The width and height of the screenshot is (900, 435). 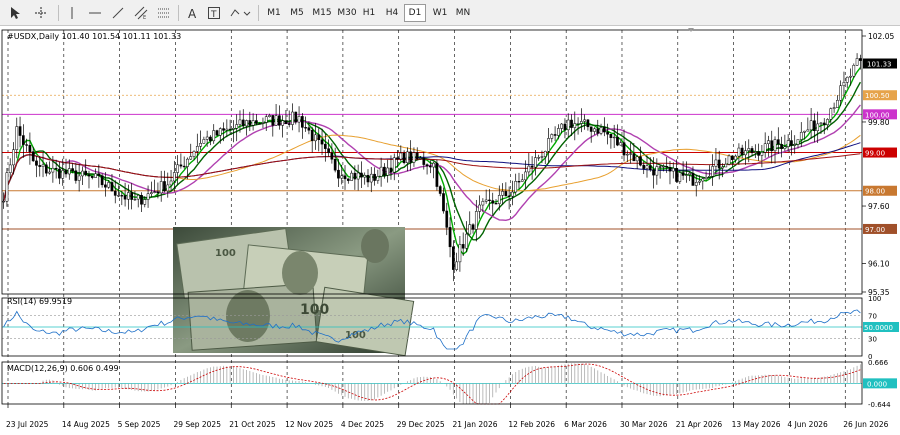 What do you see at coordinates (274, 13) in the screenshot?
I see `timeframe-m1: M1` at bounding box center [274, 13].